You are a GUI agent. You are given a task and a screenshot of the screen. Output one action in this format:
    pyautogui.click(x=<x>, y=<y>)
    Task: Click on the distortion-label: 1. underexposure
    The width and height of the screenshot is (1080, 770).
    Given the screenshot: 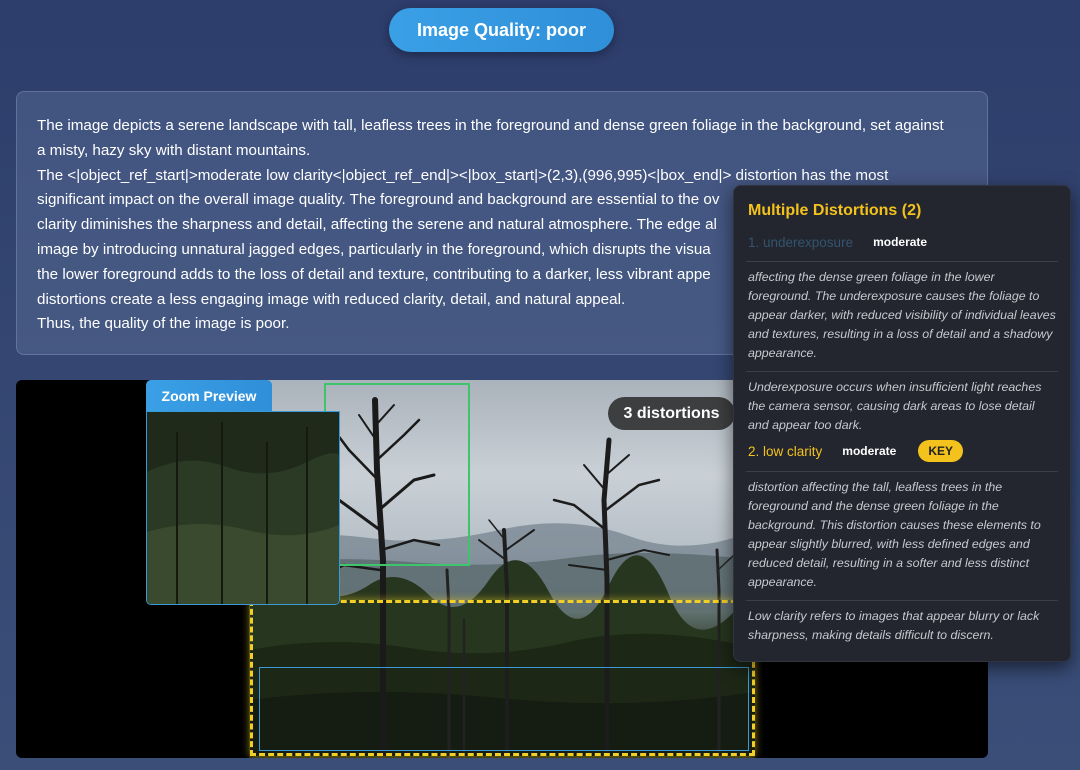 What is the action you would take?
    pyautogui.click(x=801, y=242)
    